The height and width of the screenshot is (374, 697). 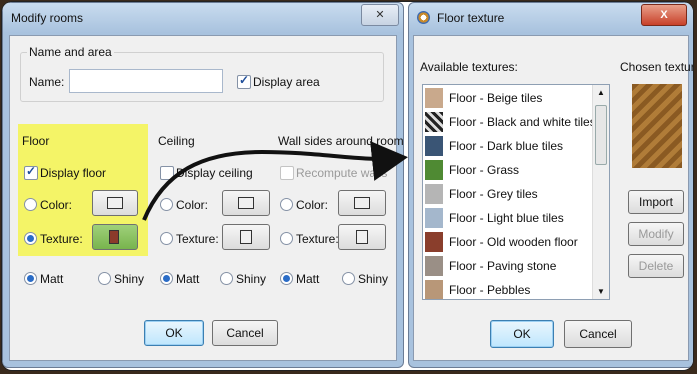 I want to click on chosen-texture-preview, so click(x=657, y=126).